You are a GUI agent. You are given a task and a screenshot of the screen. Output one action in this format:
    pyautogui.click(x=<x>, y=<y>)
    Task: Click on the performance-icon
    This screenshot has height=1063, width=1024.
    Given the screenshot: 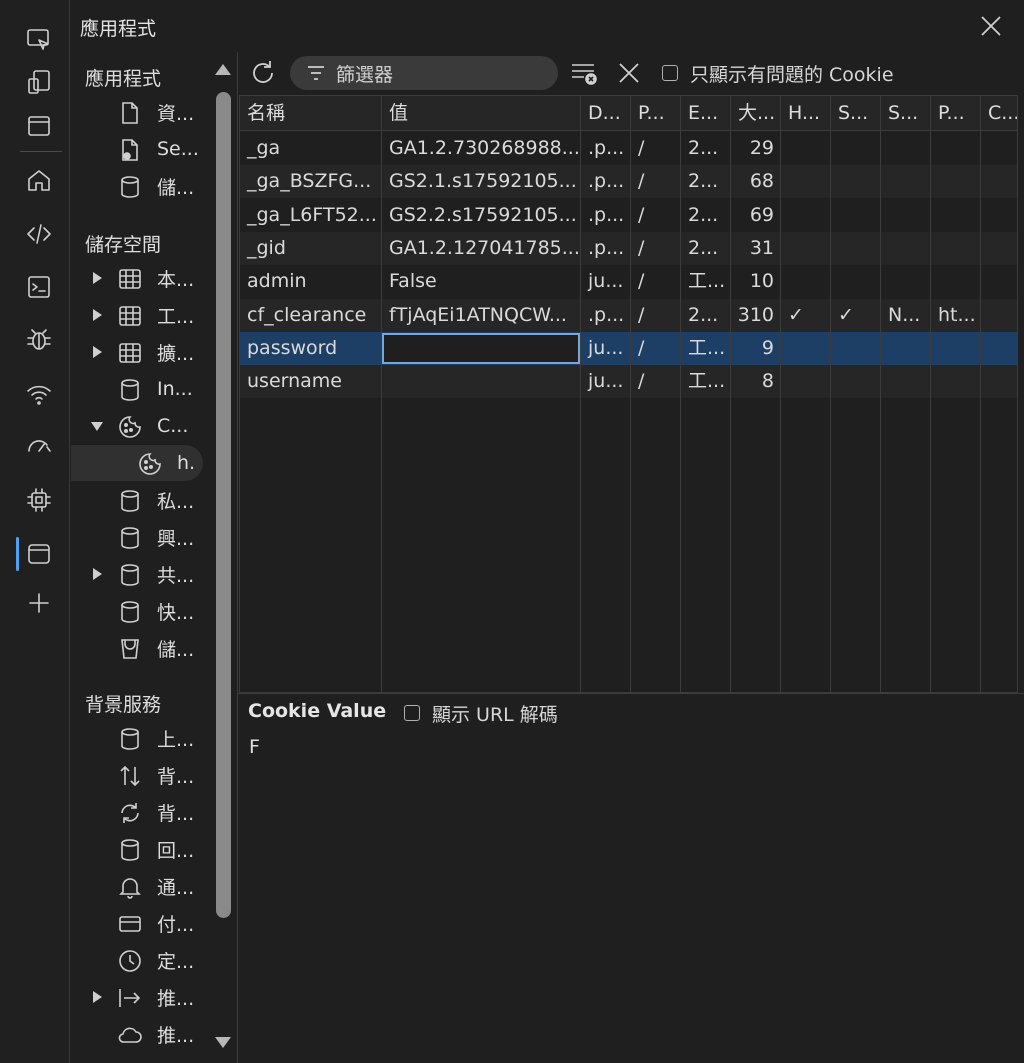 What is the action you would take?
    pyautogui.click(x=39, y=447)
    